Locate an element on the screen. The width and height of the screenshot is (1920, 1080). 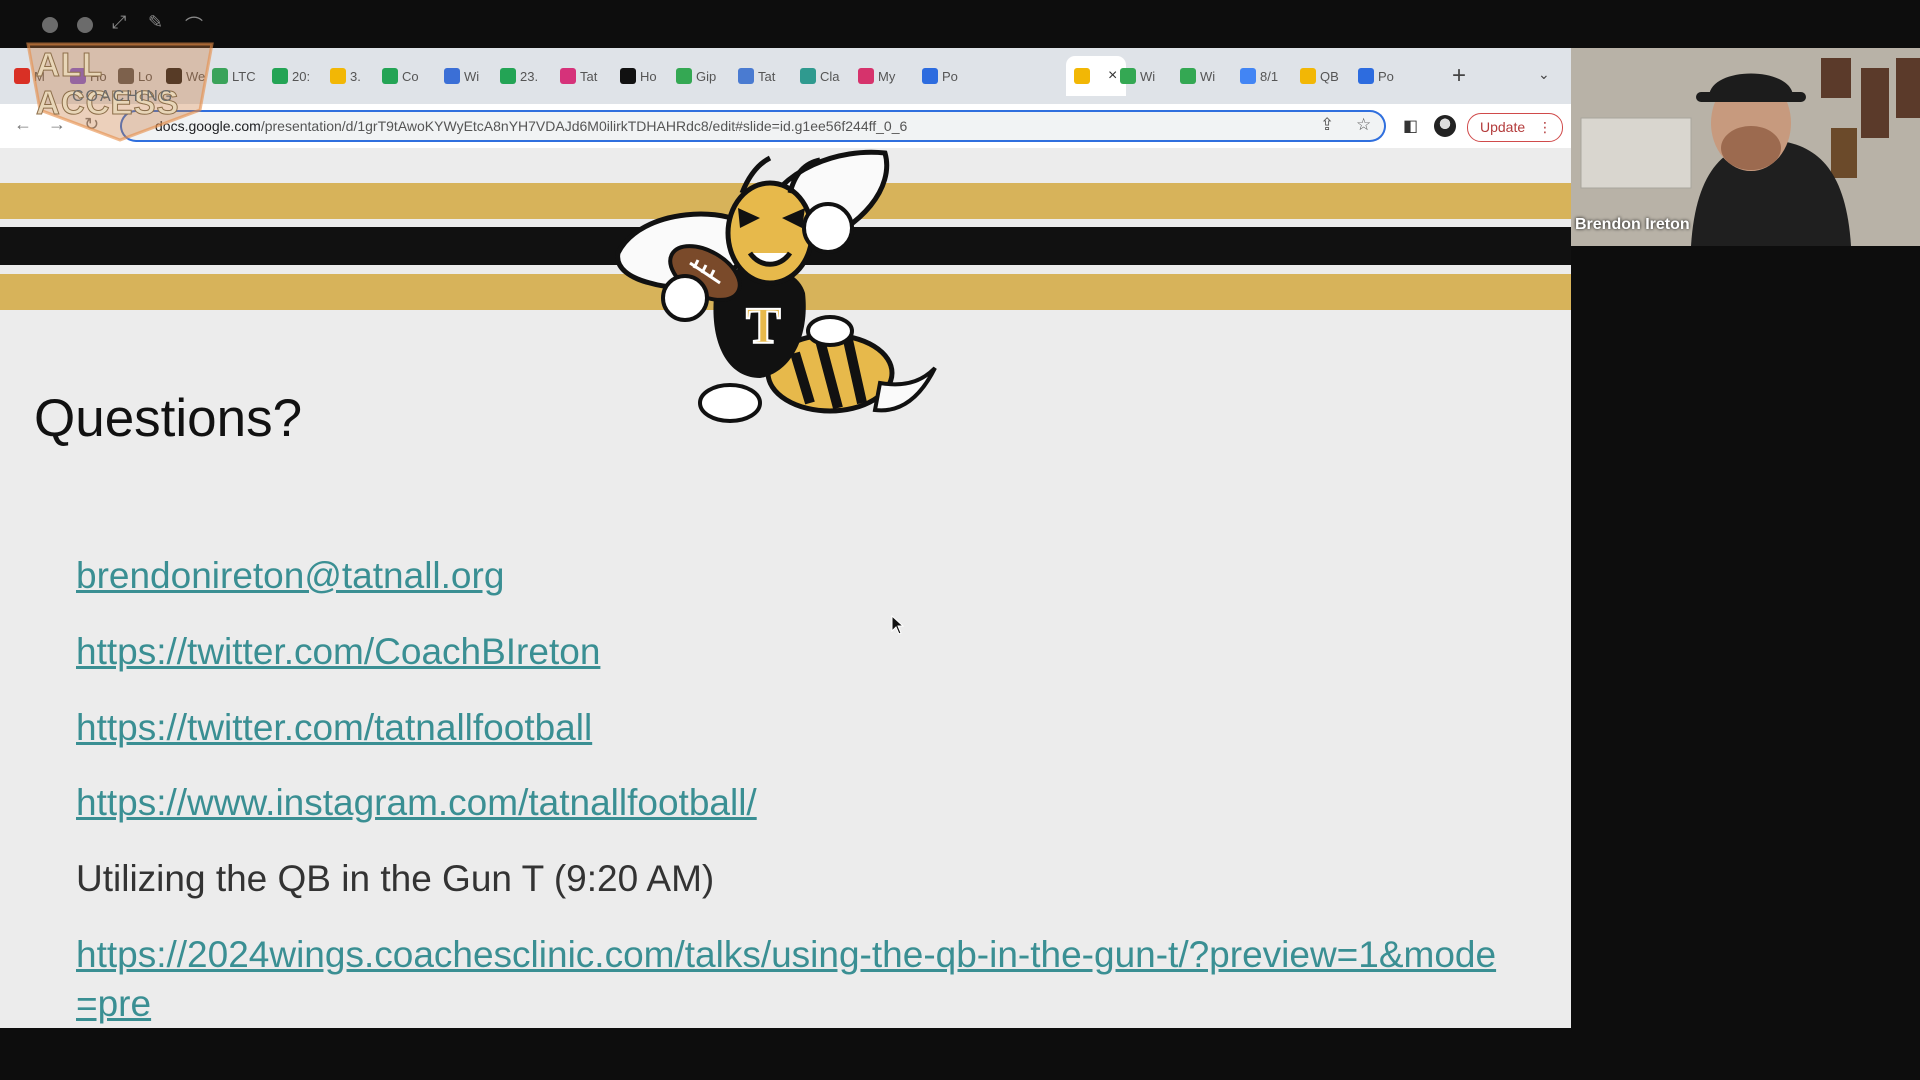
tab-label: 3. is located at coordinates (355, 76).